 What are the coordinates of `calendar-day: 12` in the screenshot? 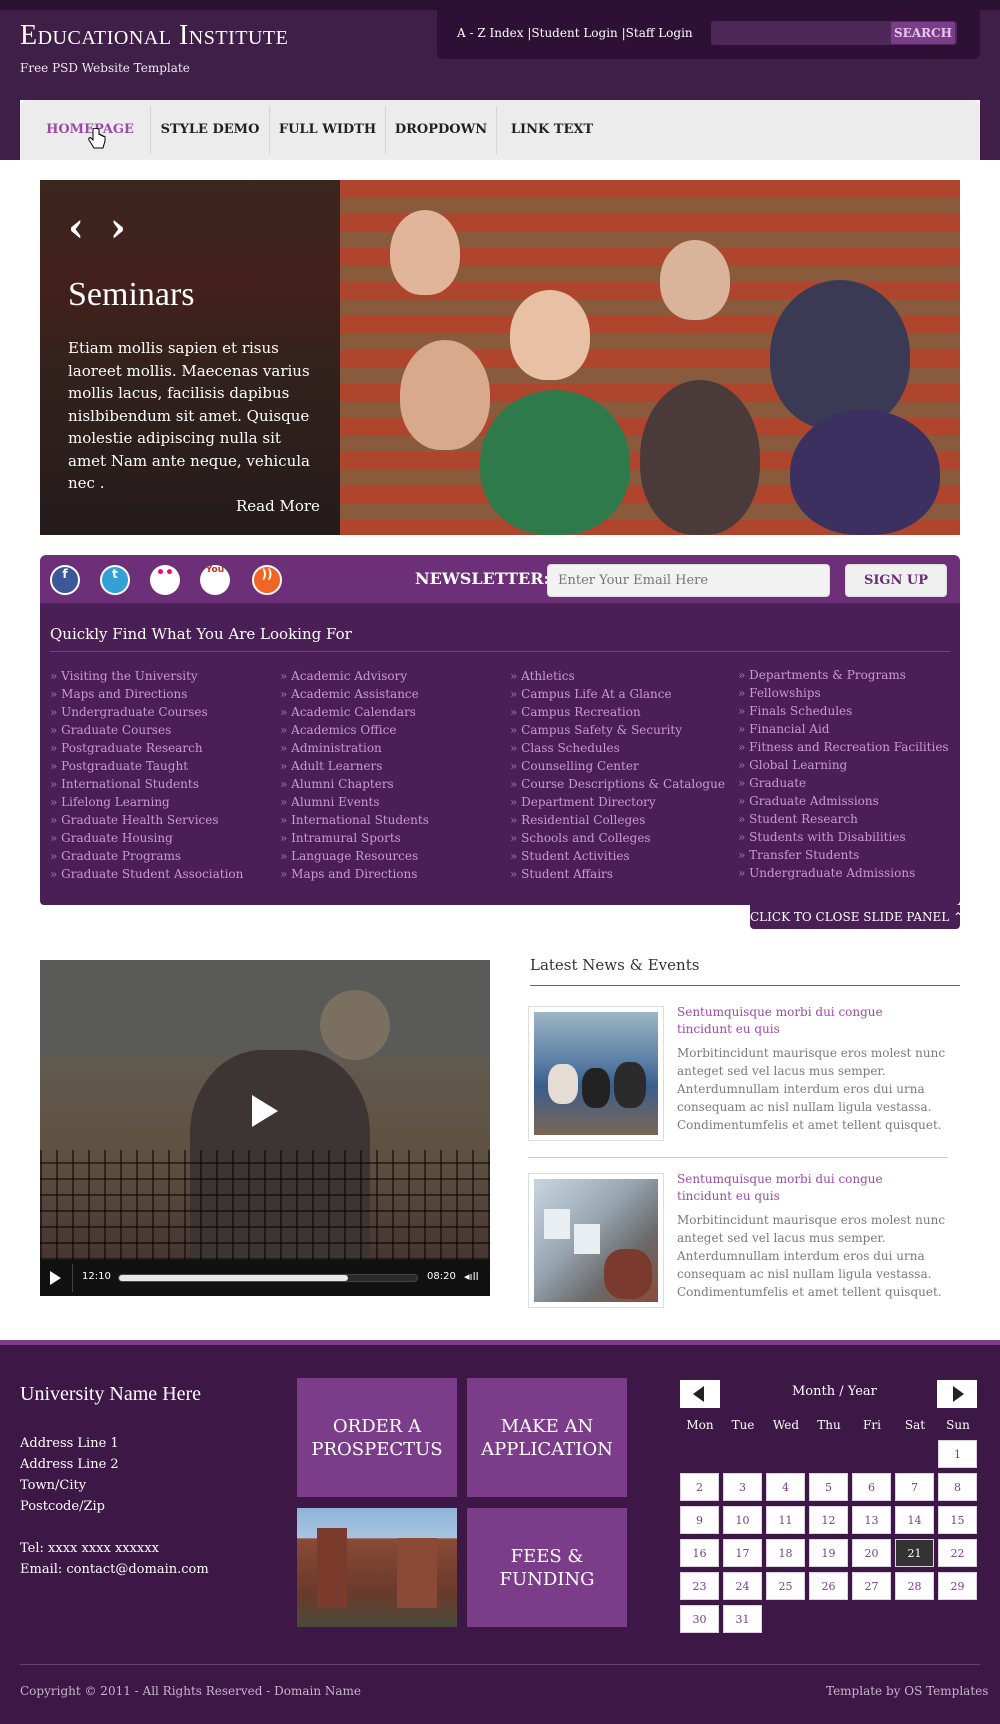 It's located at (828, 1520).